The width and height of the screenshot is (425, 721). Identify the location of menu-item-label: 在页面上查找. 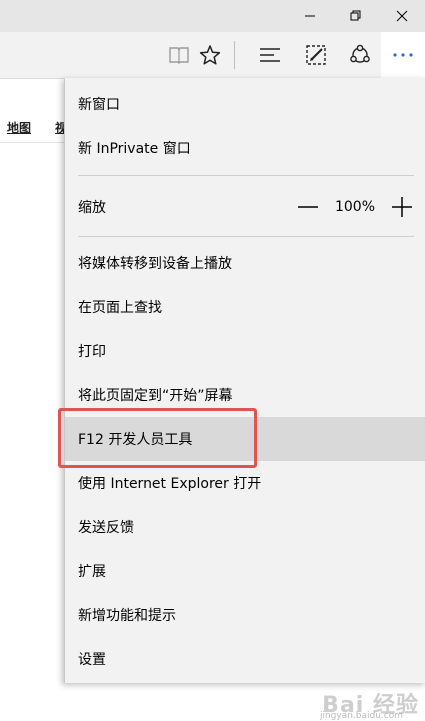
(120, 308).